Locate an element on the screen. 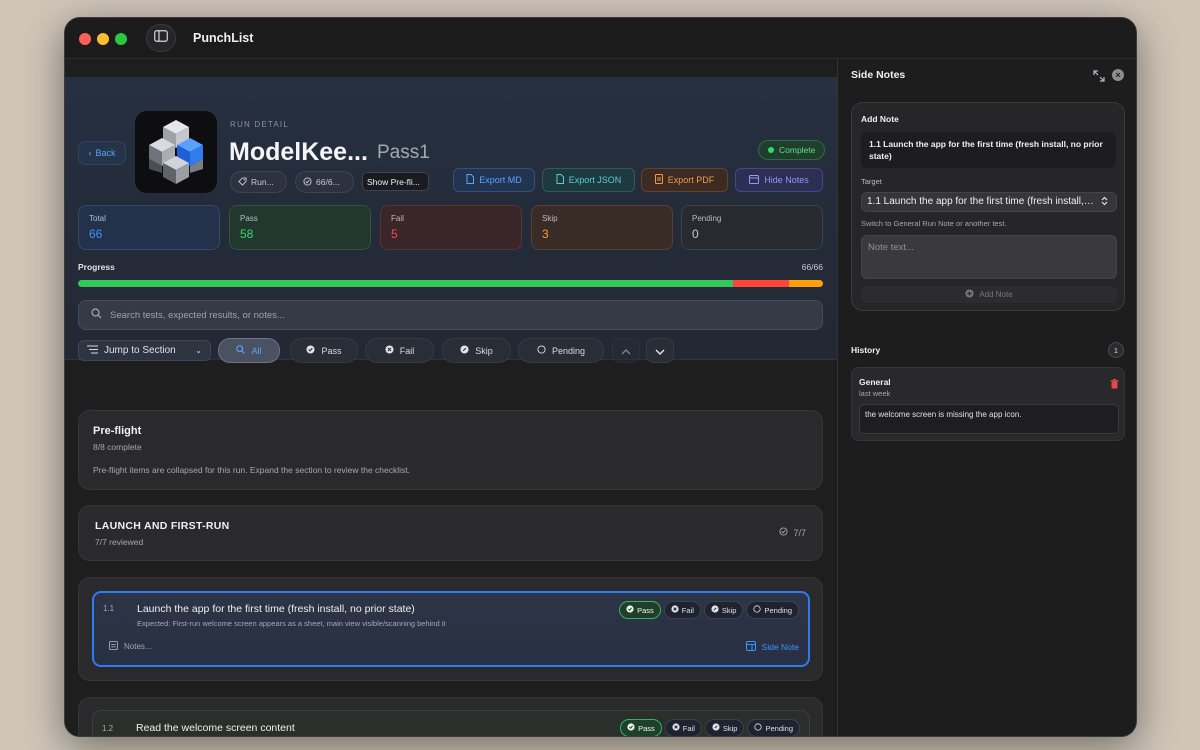 This screenshot has width=1200, height=750. filter-fail: Fail is located at coordinates (399, 350).